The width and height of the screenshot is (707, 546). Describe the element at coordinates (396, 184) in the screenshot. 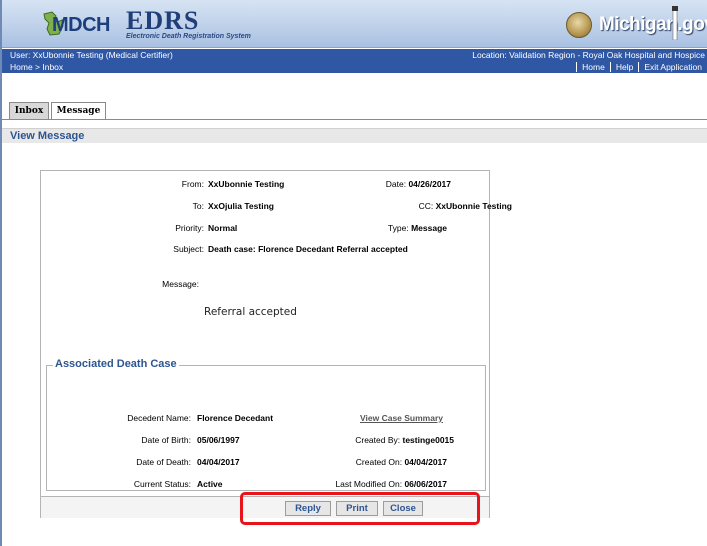

I see `date-label: Date:` at that location.